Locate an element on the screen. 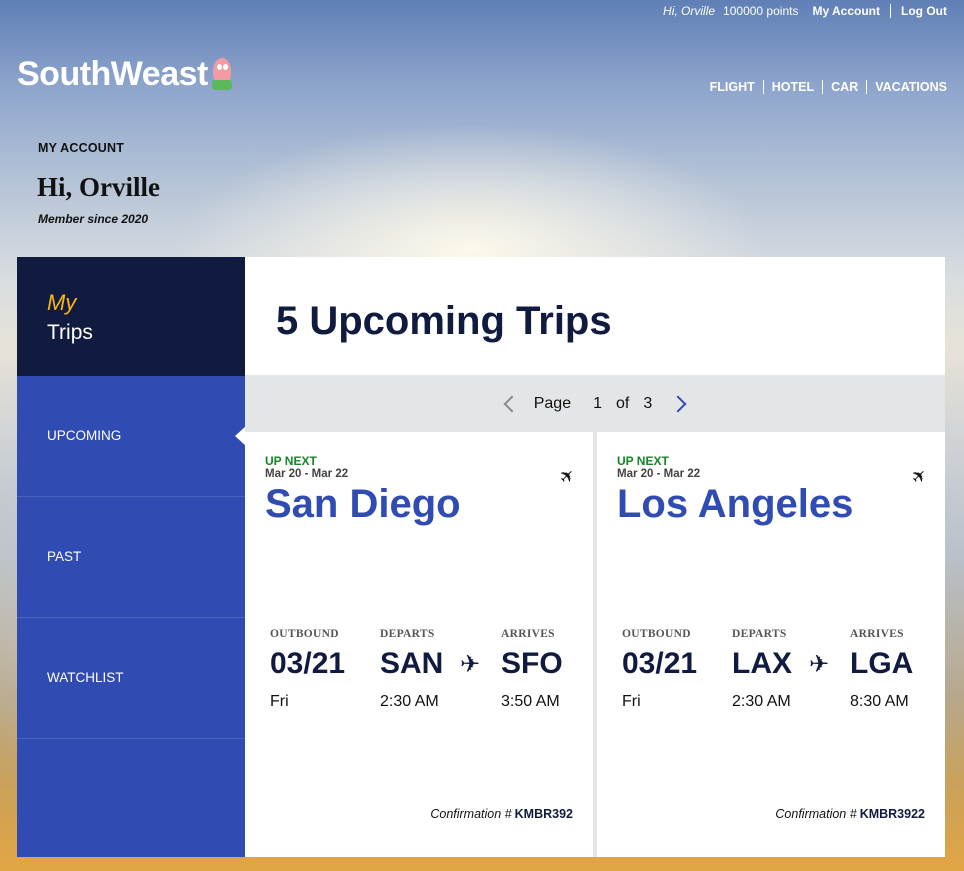  confirmation-number: Confirmation # KMBR3922 is located at coordinates (850, 814).